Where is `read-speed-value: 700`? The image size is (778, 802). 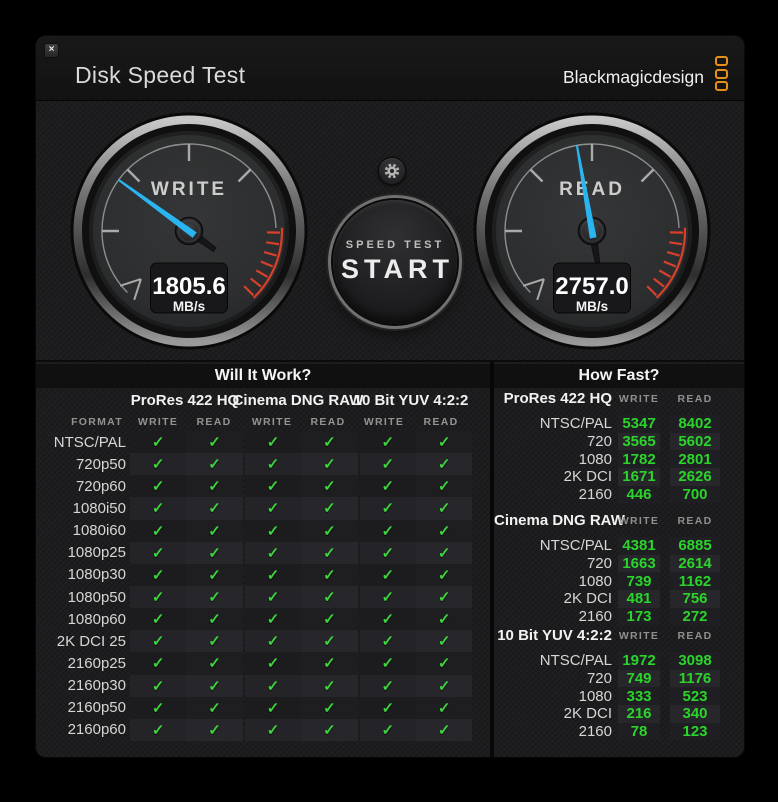
read-speed-value: 700 is located at coordinates (695, 494).